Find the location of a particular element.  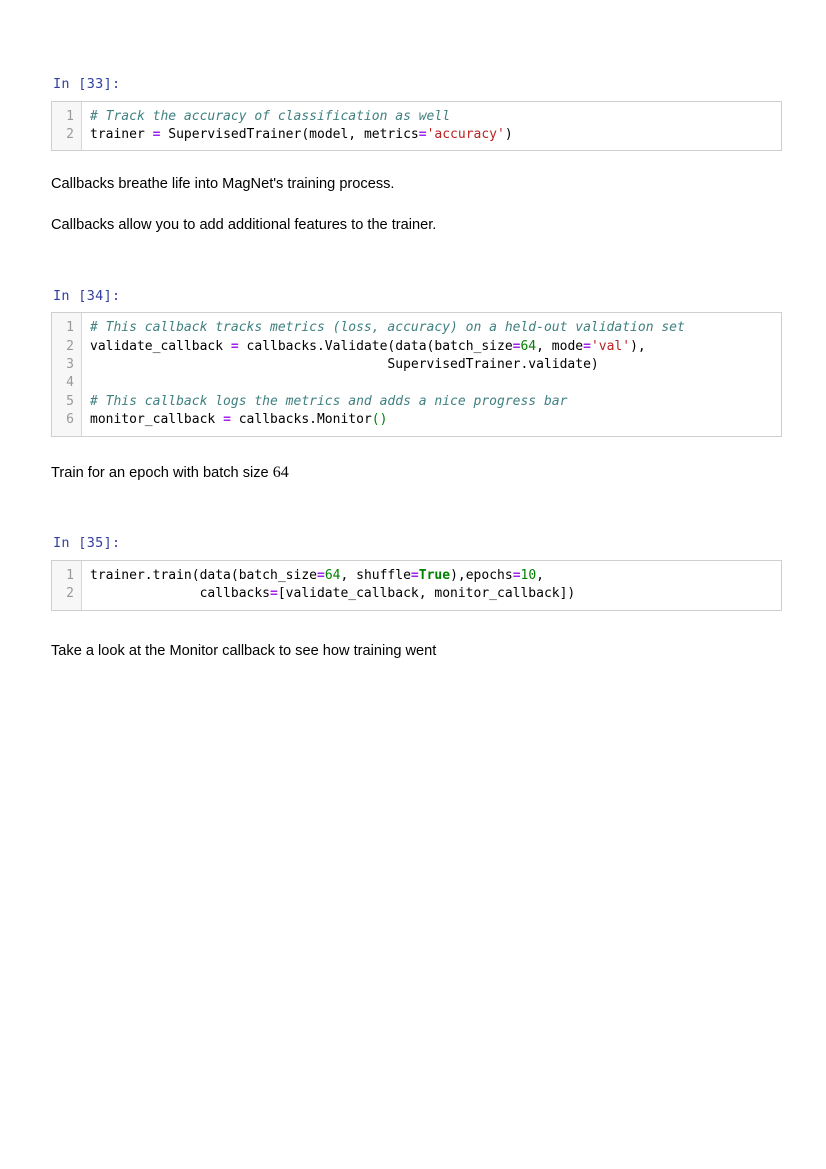

line-number-gutter-35: 1 2 is located at coordinates (67, 585).